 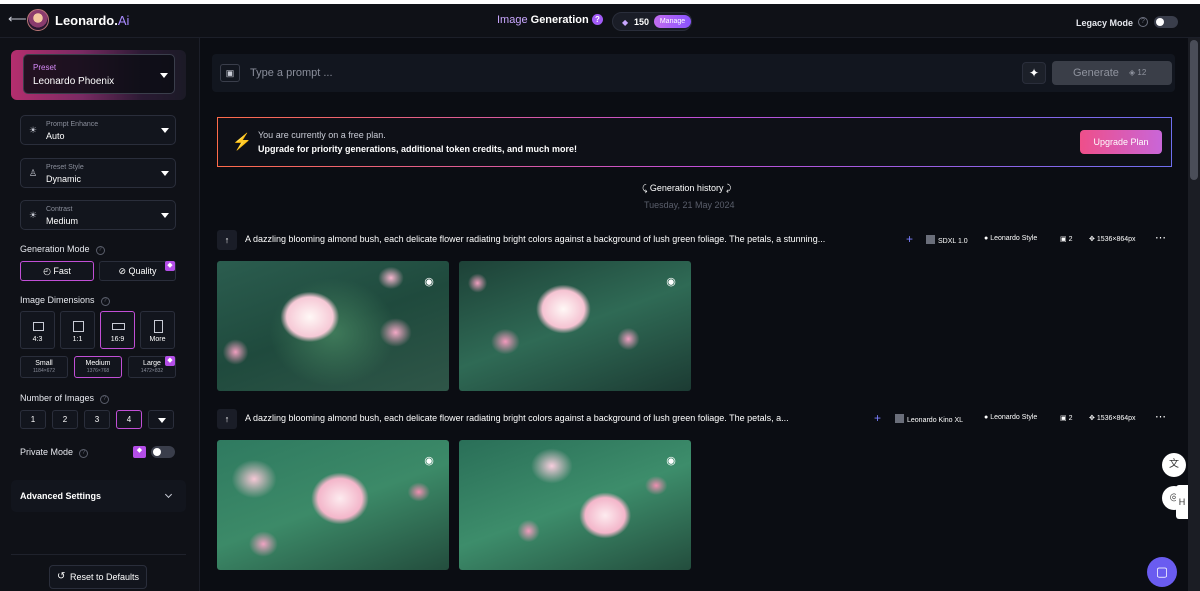 I want to click on size-name: Medium, so click(x=98, y=363).